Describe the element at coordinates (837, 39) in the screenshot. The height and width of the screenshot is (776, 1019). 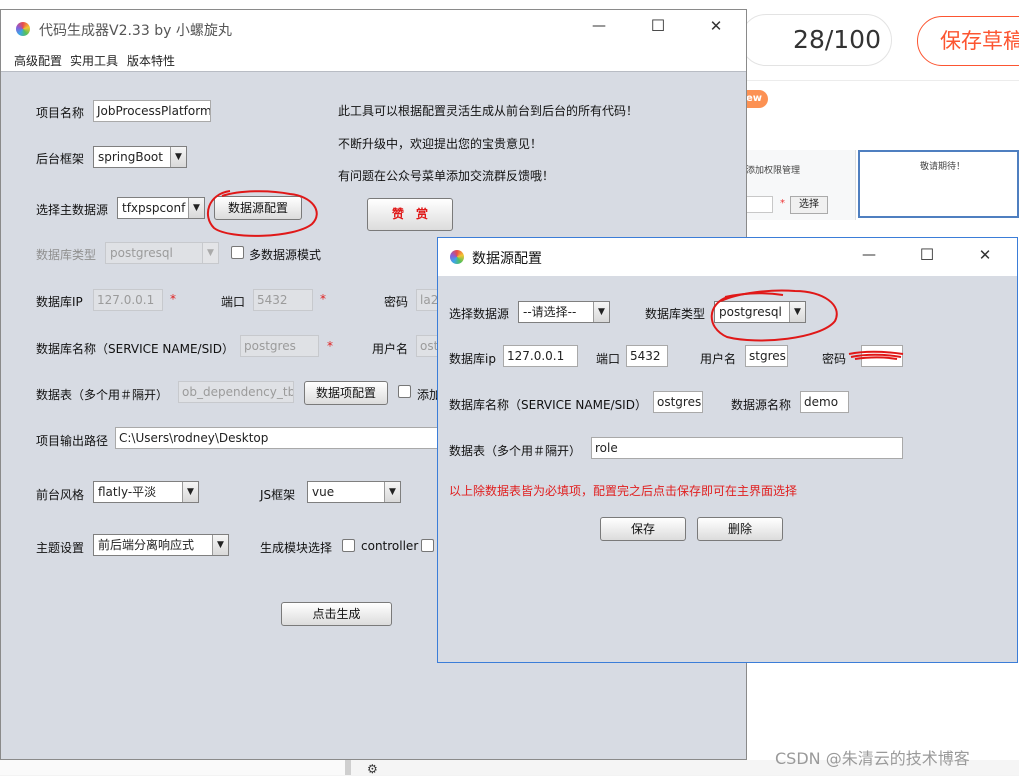
I see `word-counter-text: 28/100` at that location.